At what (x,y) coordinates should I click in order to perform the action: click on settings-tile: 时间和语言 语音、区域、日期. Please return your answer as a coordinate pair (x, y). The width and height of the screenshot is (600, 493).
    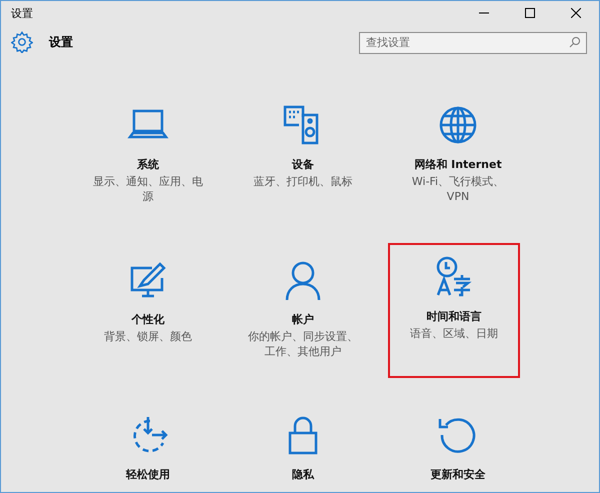
    Looking at the image, I should click on (454, 310).